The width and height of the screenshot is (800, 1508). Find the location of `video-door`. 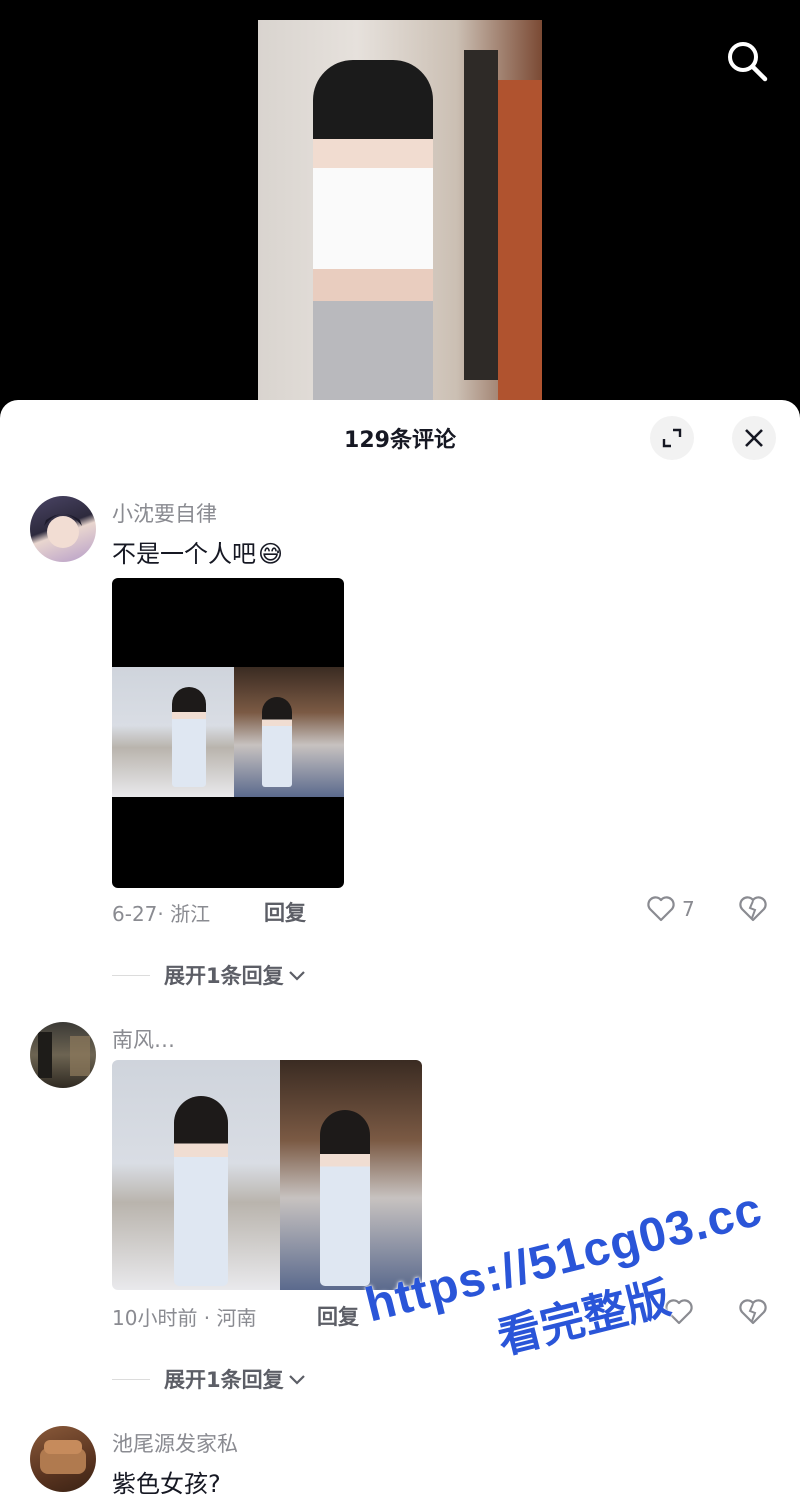

video-door is located at coordinates (481, 215).